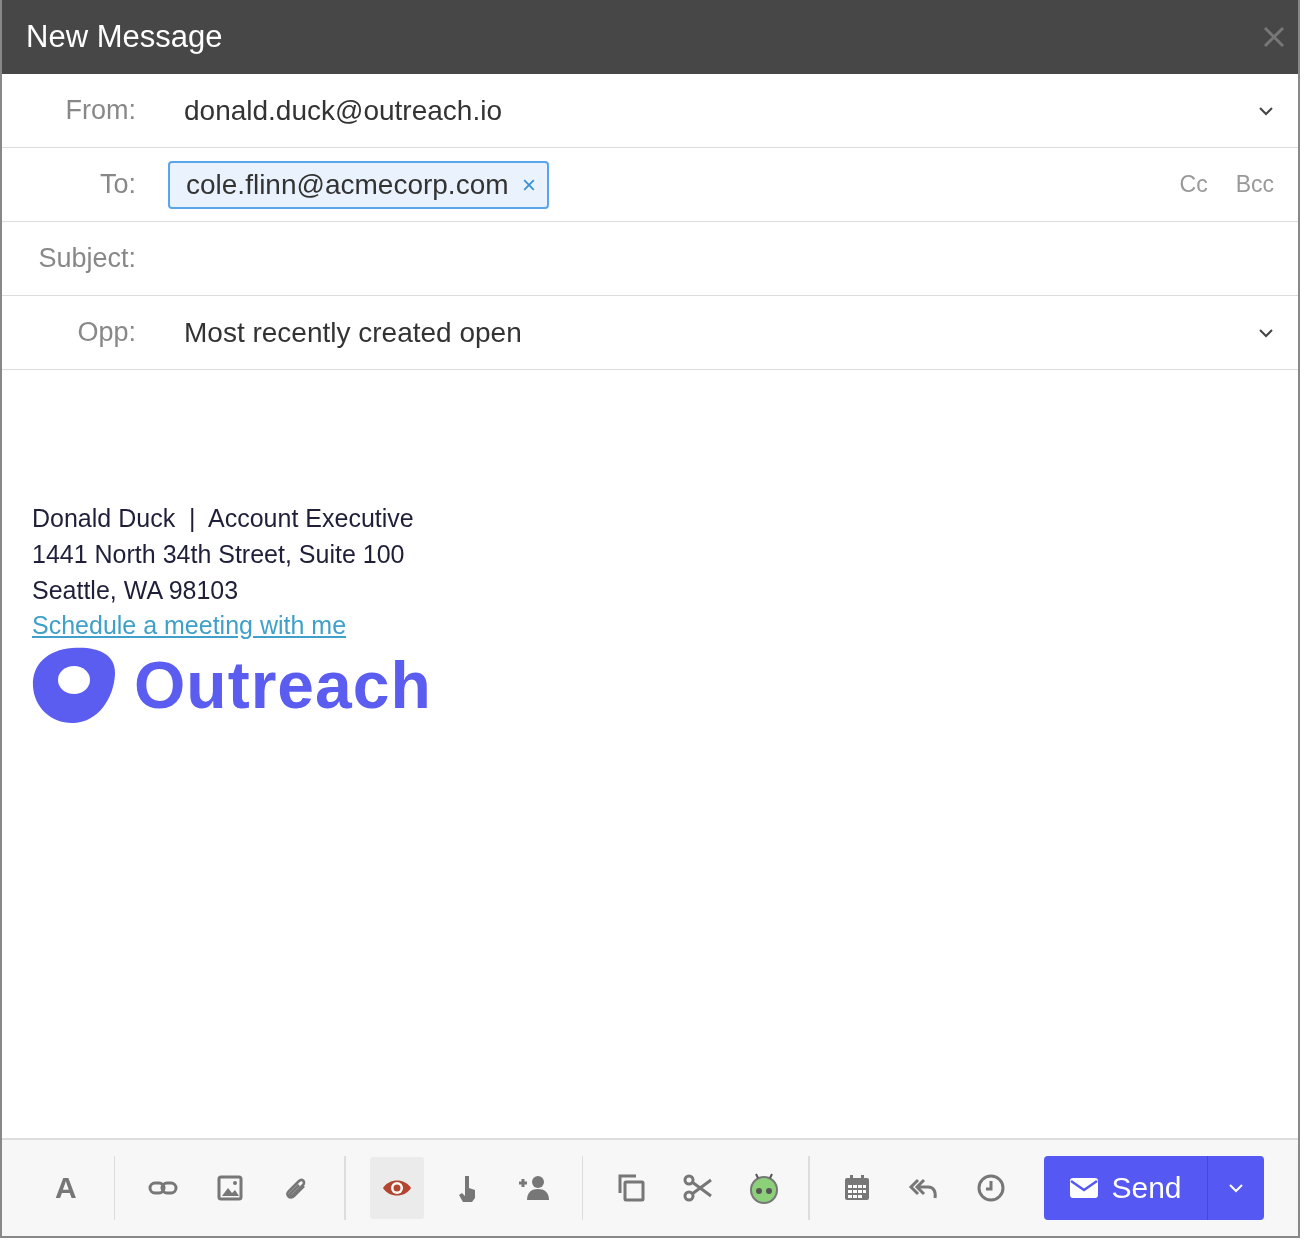 Image resolution: width=1304 pixels, height=1240 pixels. What do you see at coordinates (283, 685) in the screenshot?
I see `logo-wordmark: Outreach` at bounding box center [283, 685].